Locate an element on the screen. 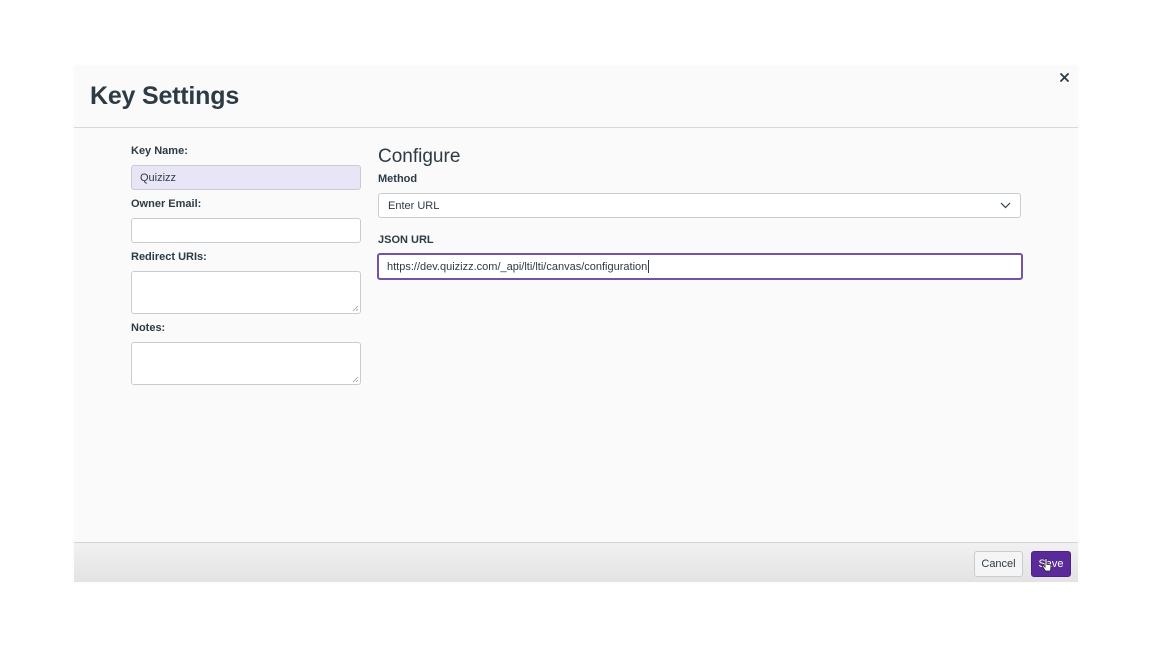 The image size is (1152, 648). method-label: Method is located at coordinates (398, 179).